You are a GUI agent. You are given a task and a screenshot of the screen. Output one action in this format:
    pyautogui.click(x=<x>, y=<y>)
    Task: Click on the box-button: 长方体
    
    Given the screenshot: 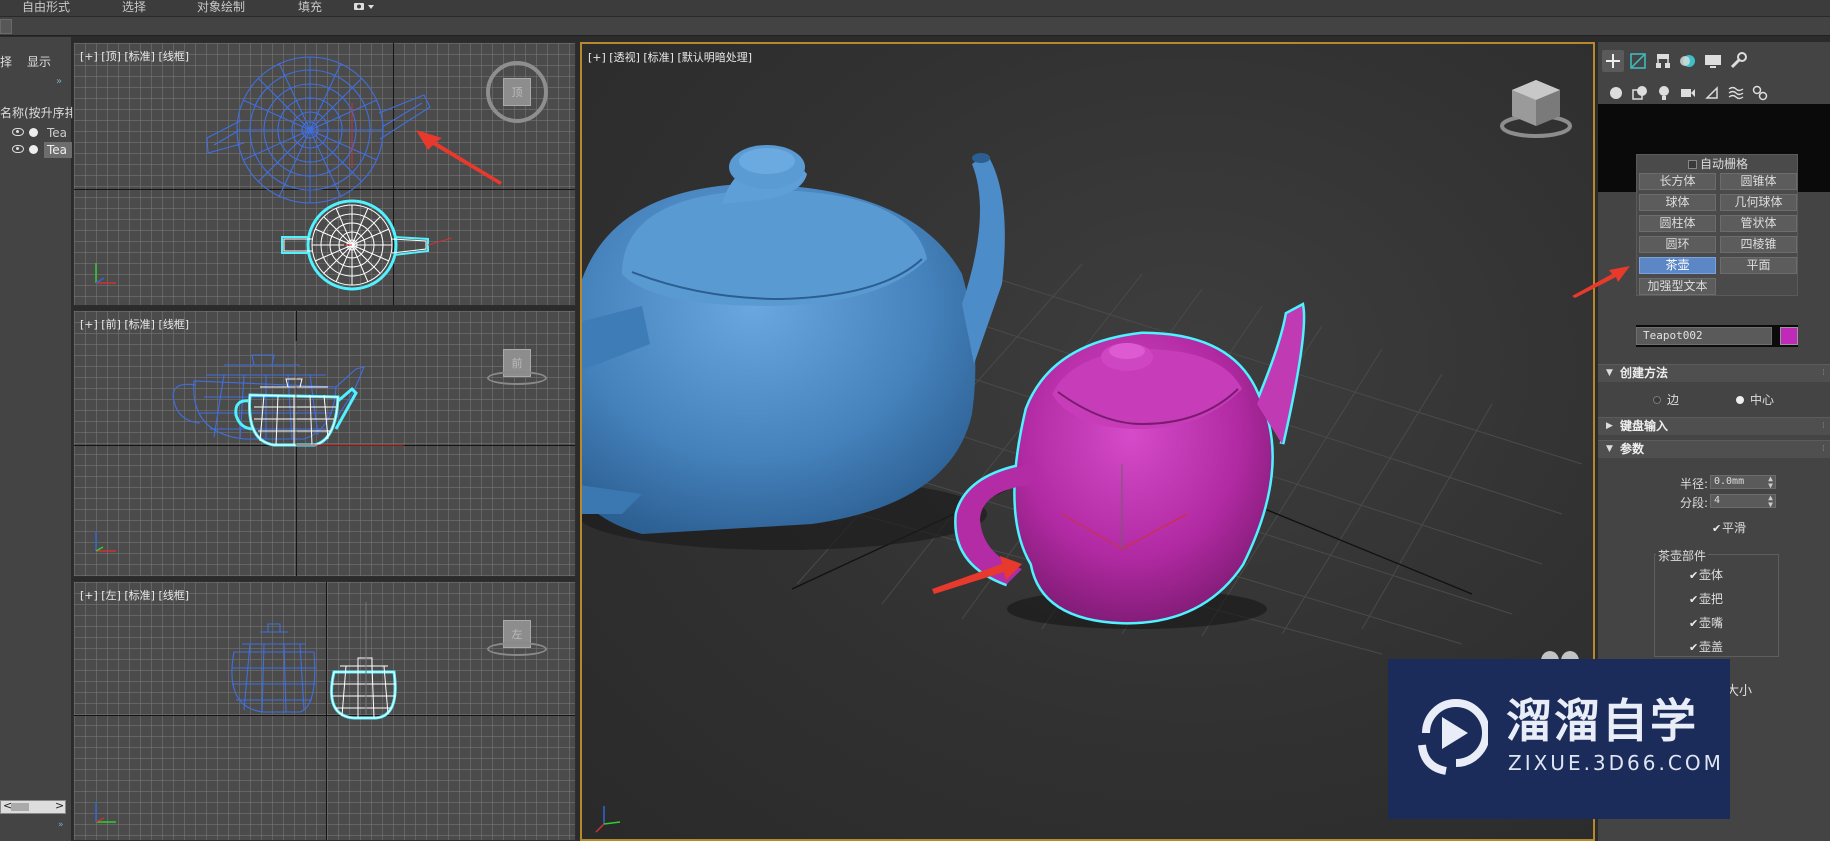 What is the action you would take?
    pyautogui.click(x=1677, y=181)
    